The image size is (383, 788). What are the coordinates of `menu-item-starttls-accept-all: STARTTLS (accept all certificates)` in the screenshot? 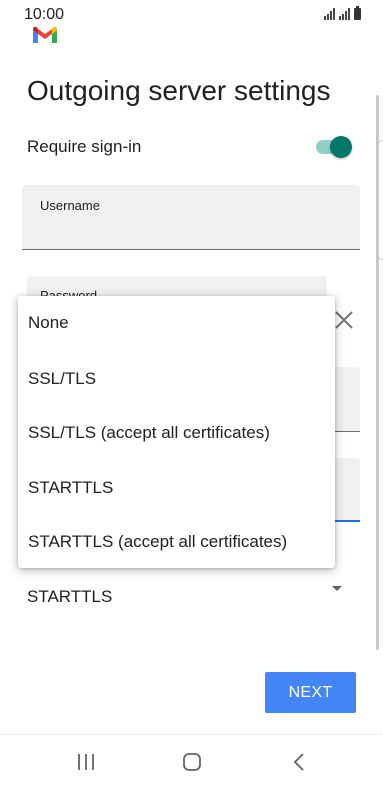 It's located at (176, 542).